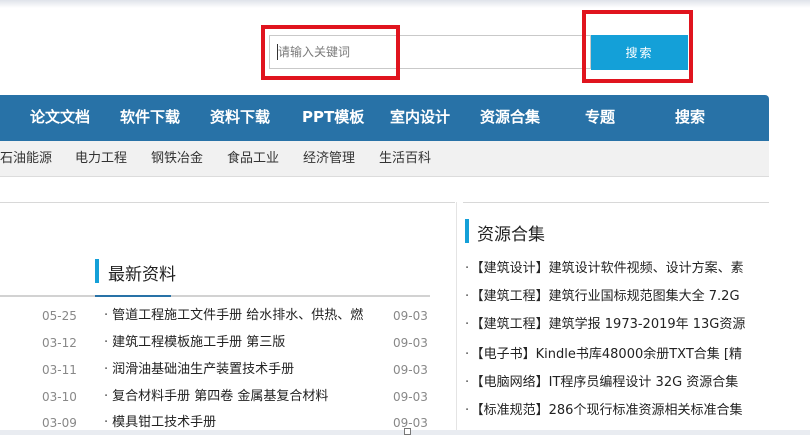 The image size is (810, 436). I want to click on list-item-date: 05-25, so click(59, 316).